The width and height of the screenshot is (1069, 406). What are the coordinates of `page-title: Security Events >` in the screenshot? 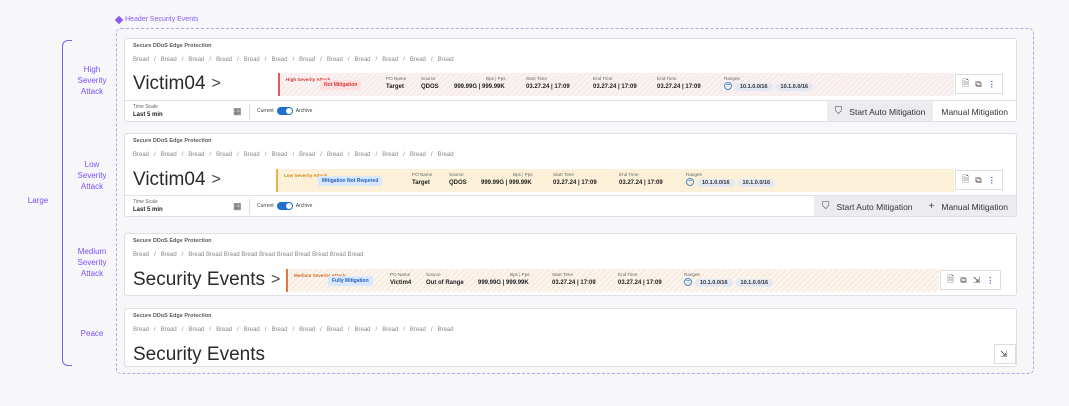 It's located at (206, 280).